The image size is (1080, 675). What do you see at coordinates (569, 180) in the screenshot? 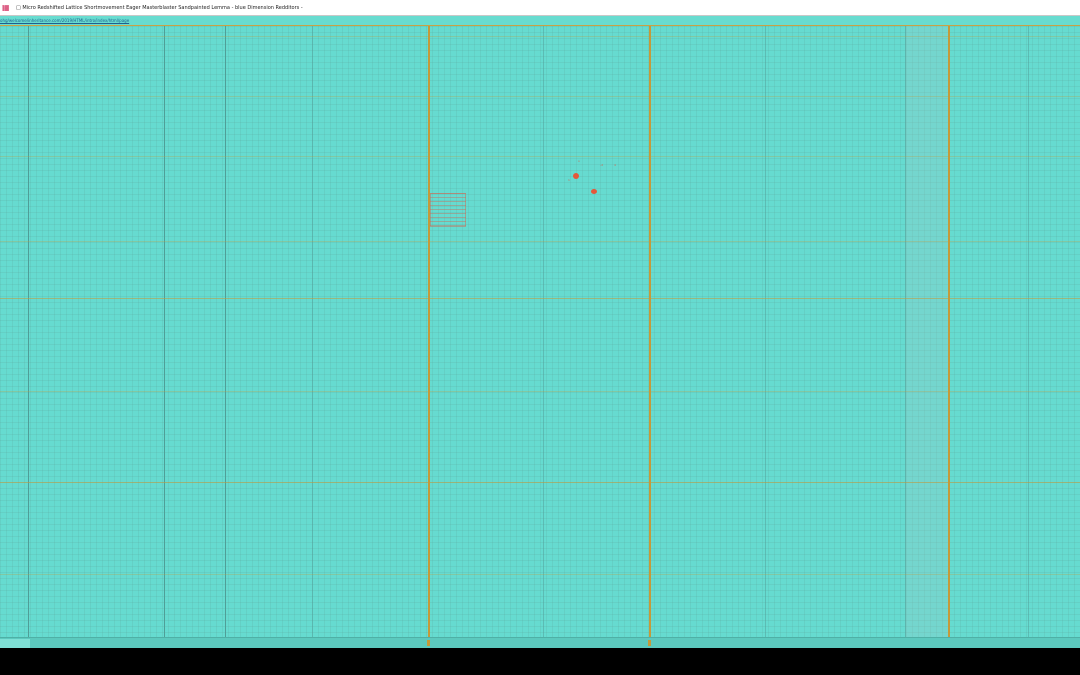
I see `tick-label: 1` at bounding box center [569, 180].